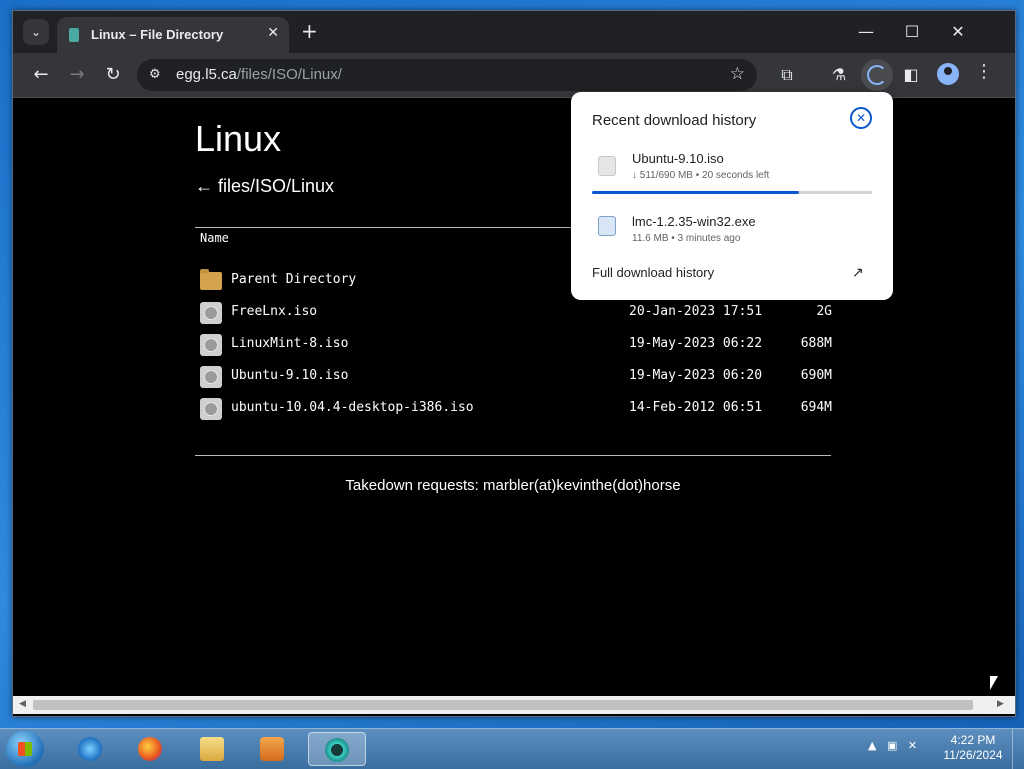 Image resolution: width=1024 pixels, height=769 pixels. Describe the element at coordinates (858, 272) in the screenshot. I see `open-external-icon: ↗` at that location.